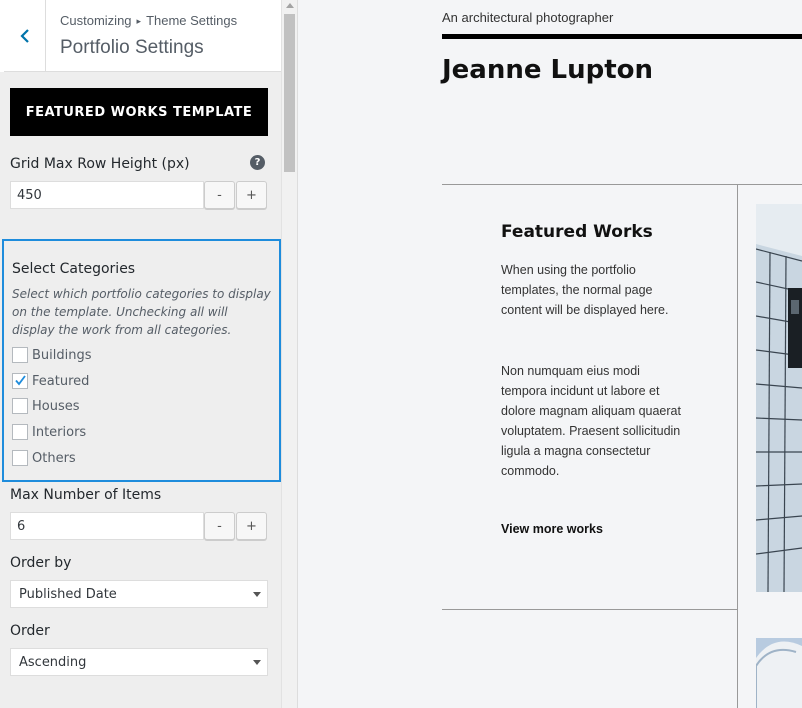 The height and width of the screenshot is (708, 802). Describe the element at coordinates (107, 526) in the screenshot. I see `max-items-input: 6` at that location.